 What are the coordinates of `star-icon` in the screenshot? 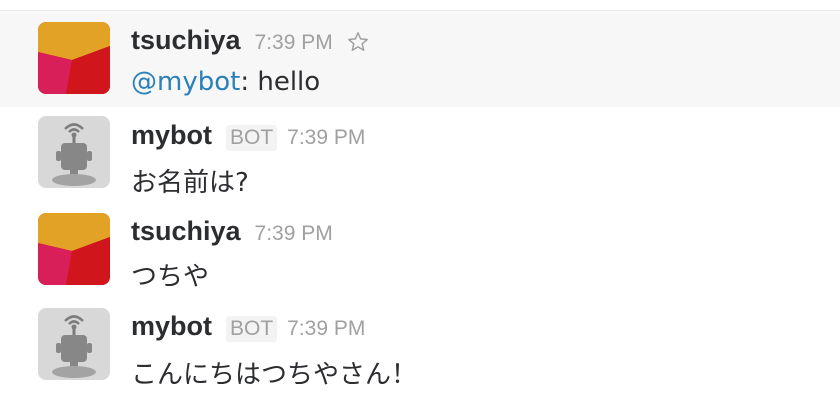 It's located at (358, 42).